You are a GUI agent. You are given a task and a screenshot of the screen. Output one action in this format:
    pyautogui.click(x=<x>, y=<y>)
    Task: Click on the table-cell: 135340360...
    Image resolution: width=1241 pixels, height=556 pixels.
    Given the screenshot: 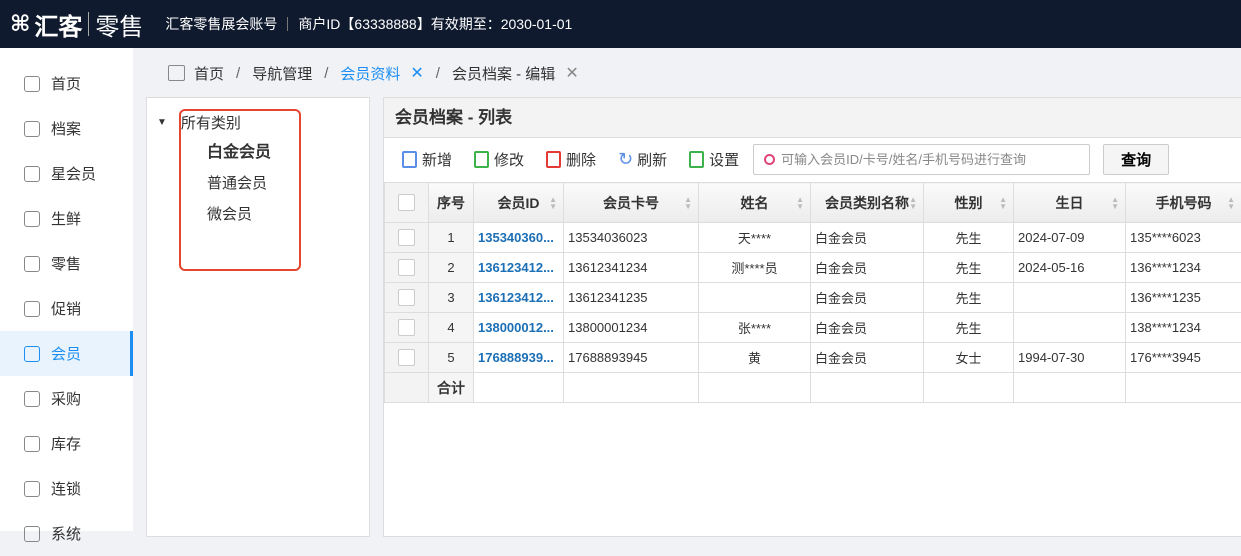 What is the action you would take?
    pyautogui.click(x=519, y=238)
    